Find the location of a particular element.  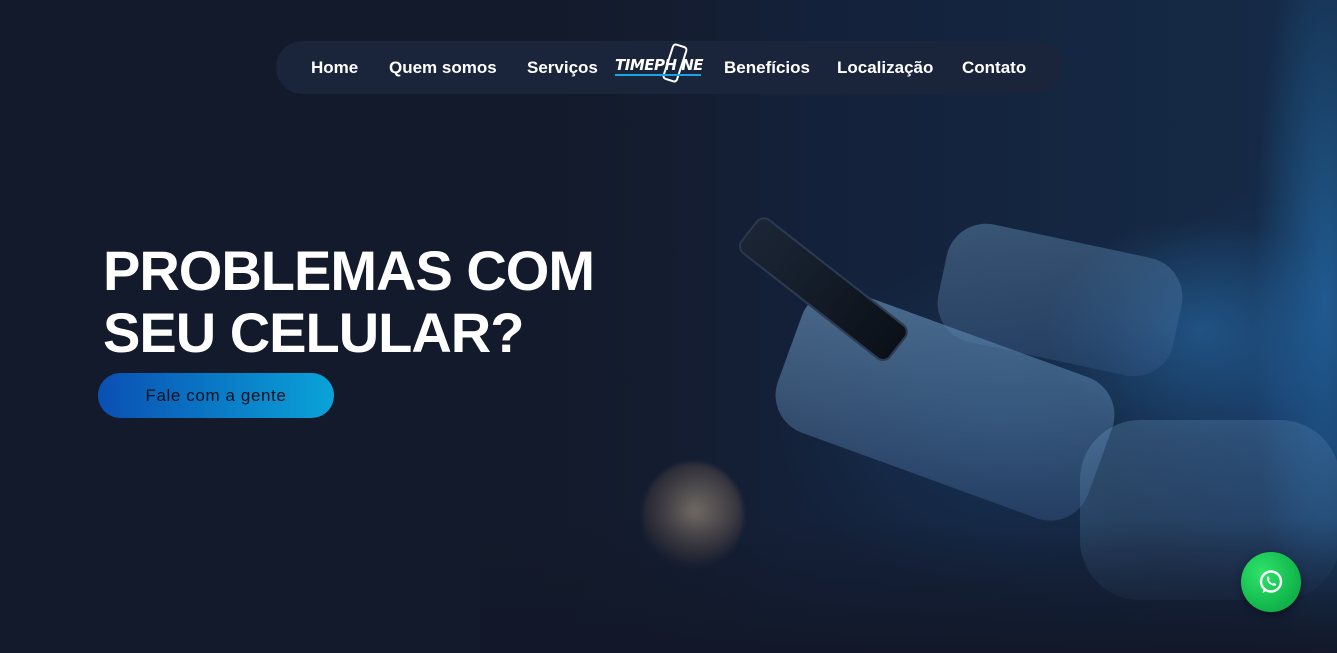

brand-logo: TIMEPH NE is located at coordinates (659, 67).